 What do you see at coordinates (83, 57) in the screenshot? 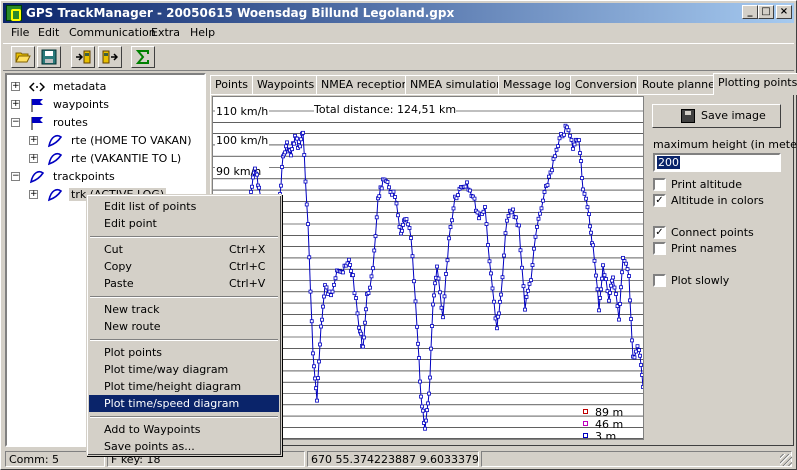
I see `upload-button` at bounding box center [83, 57].